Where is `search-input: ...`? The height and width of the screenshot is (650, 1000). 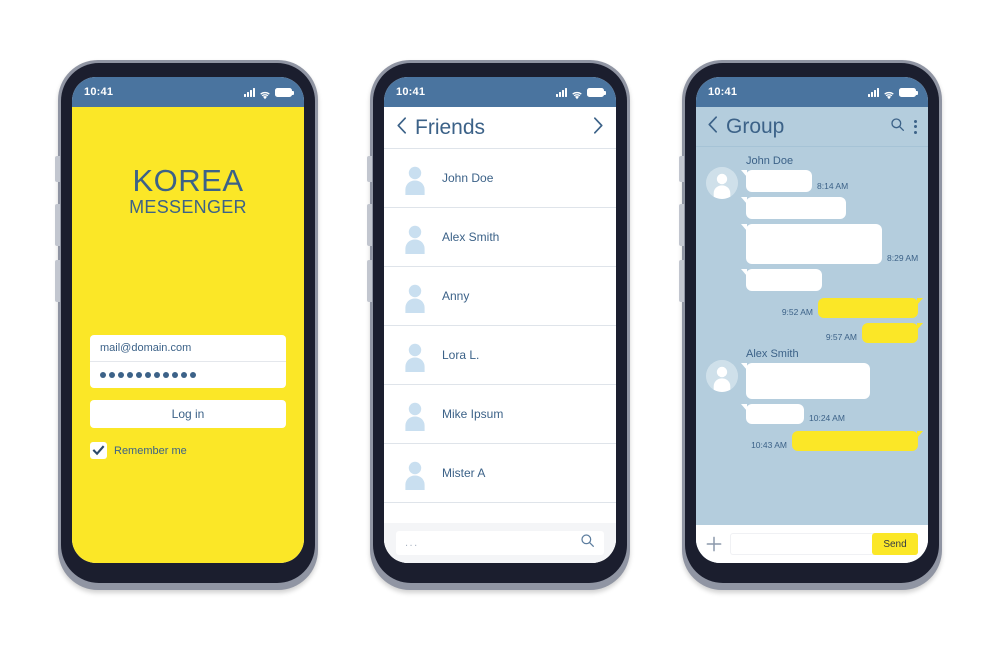
search-input: ... is located at coordinates (500, 543).